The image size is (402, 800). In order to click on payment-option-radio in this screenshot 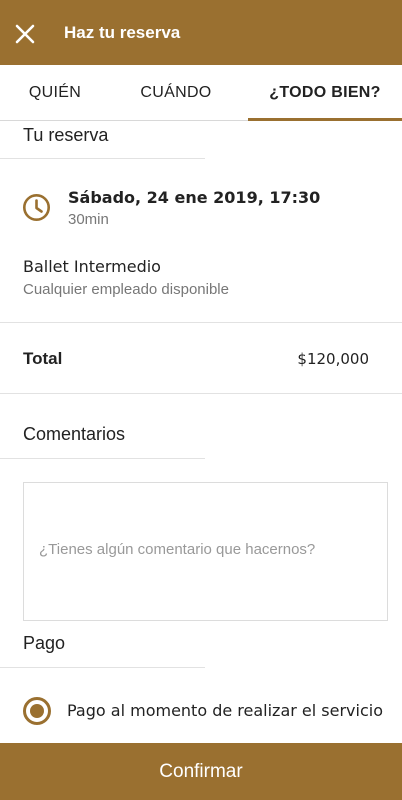, I will do `click(37, 711)`.